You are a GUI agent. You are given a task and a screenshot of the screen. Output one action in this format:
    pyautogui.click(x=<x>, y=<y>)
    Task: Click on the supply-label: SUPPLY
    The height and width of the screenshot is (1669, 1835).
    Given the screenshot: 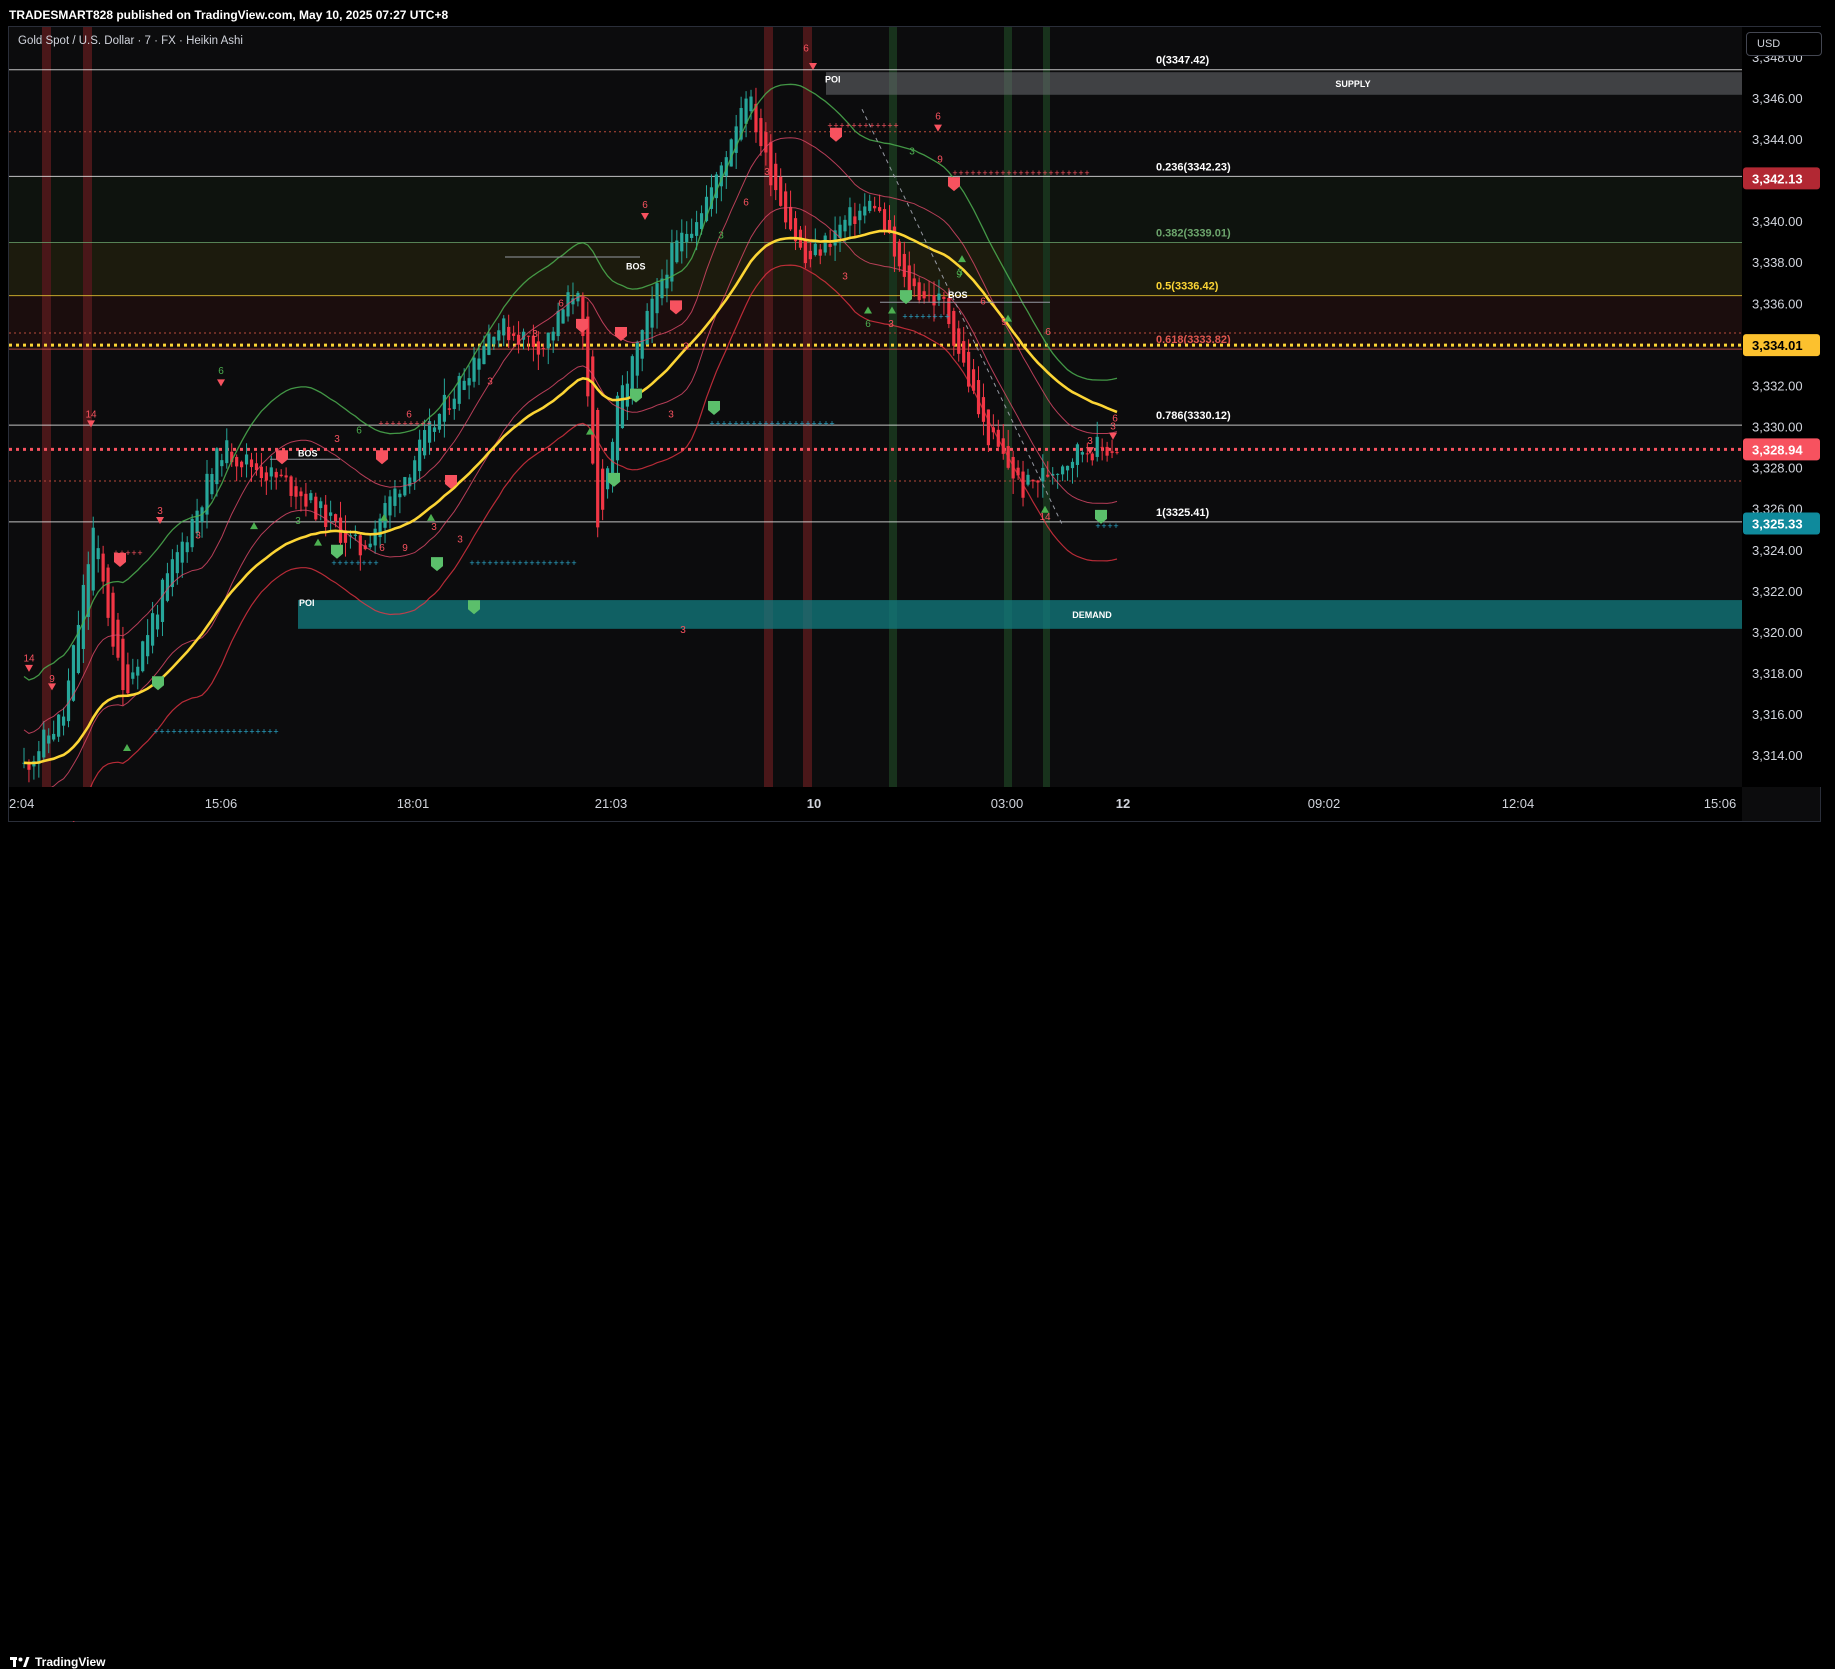 What is the action you would take?
    pyautogui.click(x=1352, y=84)
    